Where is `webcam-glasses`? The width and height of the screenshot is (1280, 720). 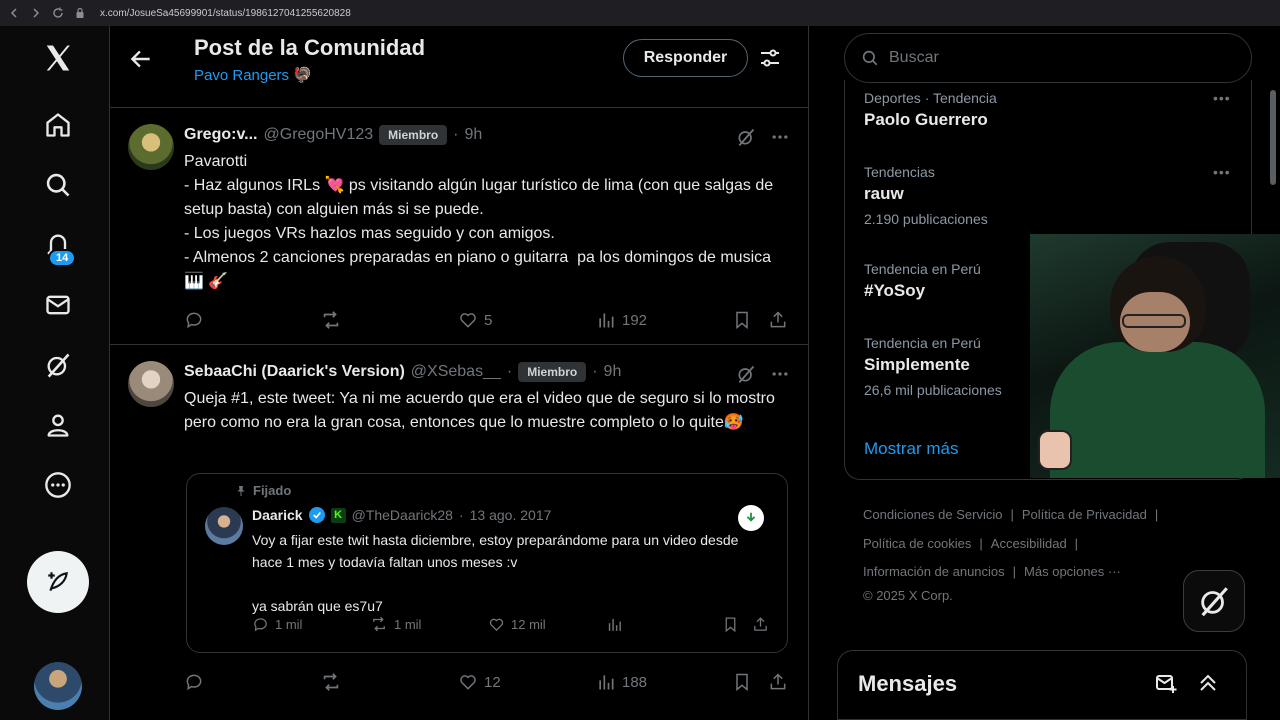
webcam-glasses is located at coordinates (1154, 321).